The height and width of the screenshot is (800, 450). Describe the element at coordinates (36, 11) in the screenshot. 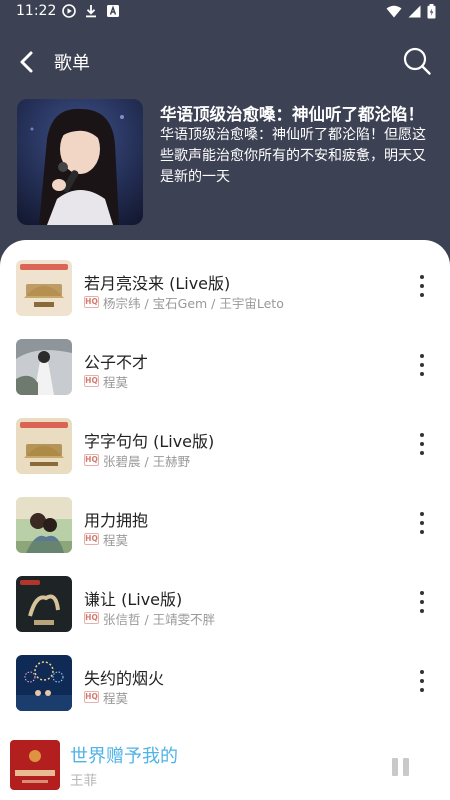

I see `status-time: 11:22` at that location.